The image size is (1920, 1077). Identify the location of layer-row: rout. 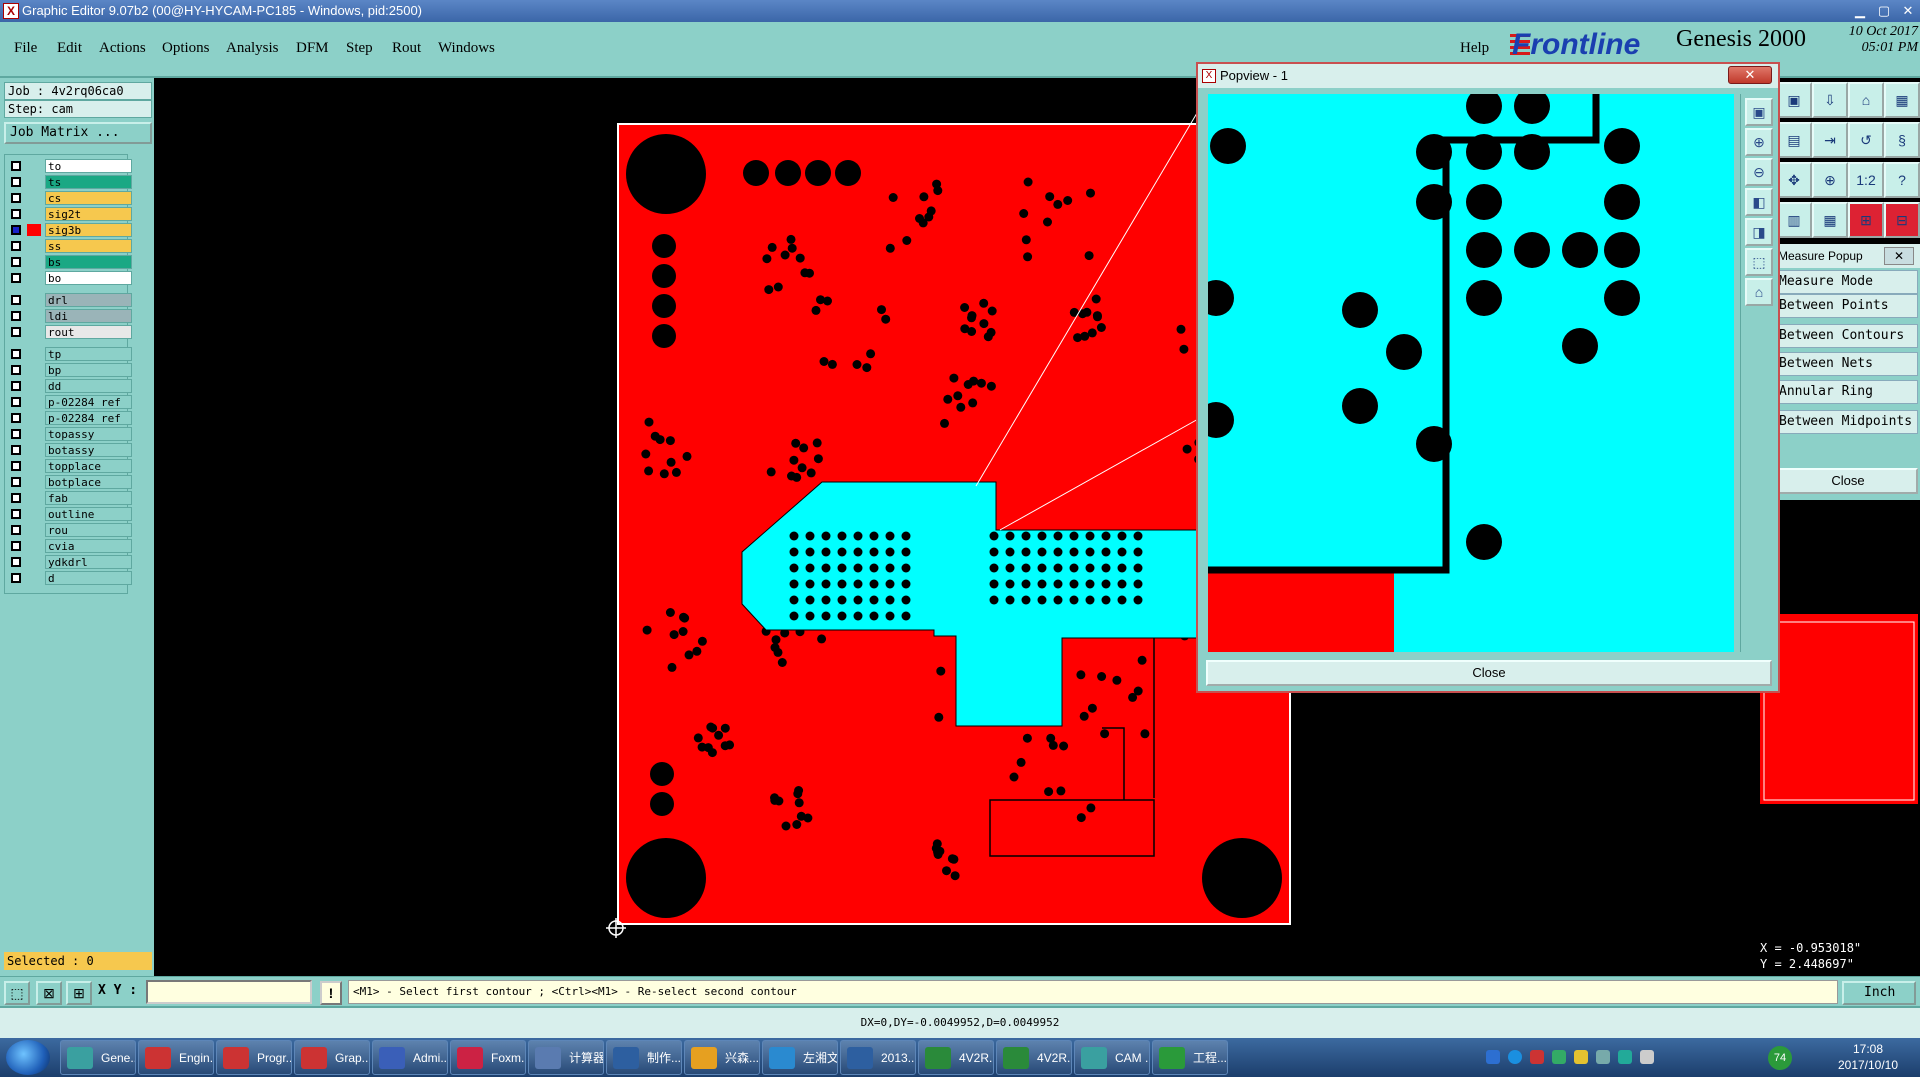
(70, 332).